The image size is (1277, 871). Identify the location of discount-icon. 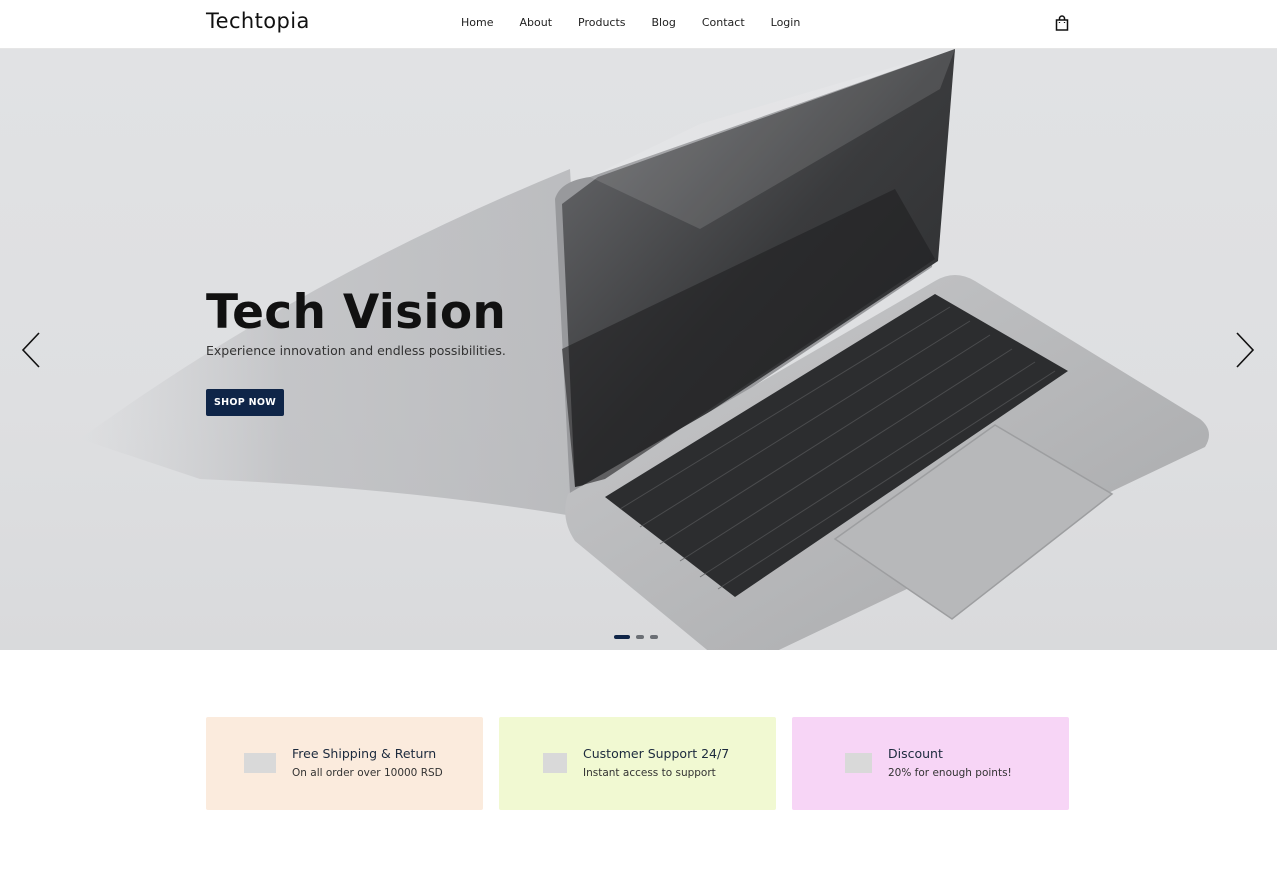
(858, 763).